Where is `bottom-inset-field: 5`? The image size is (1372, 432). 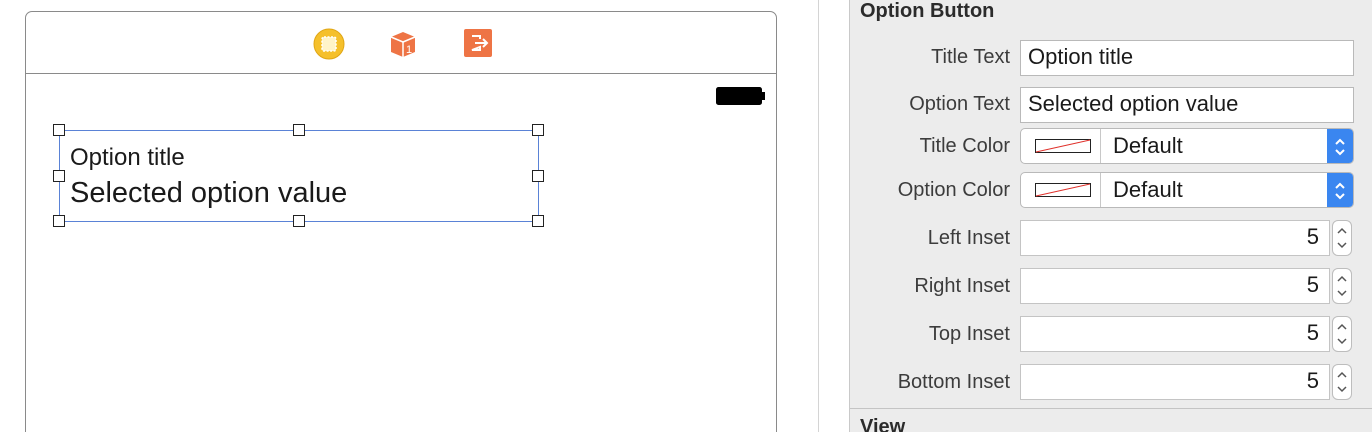
bottom-inset-field: 5 is located at coordinates (1175, 382).